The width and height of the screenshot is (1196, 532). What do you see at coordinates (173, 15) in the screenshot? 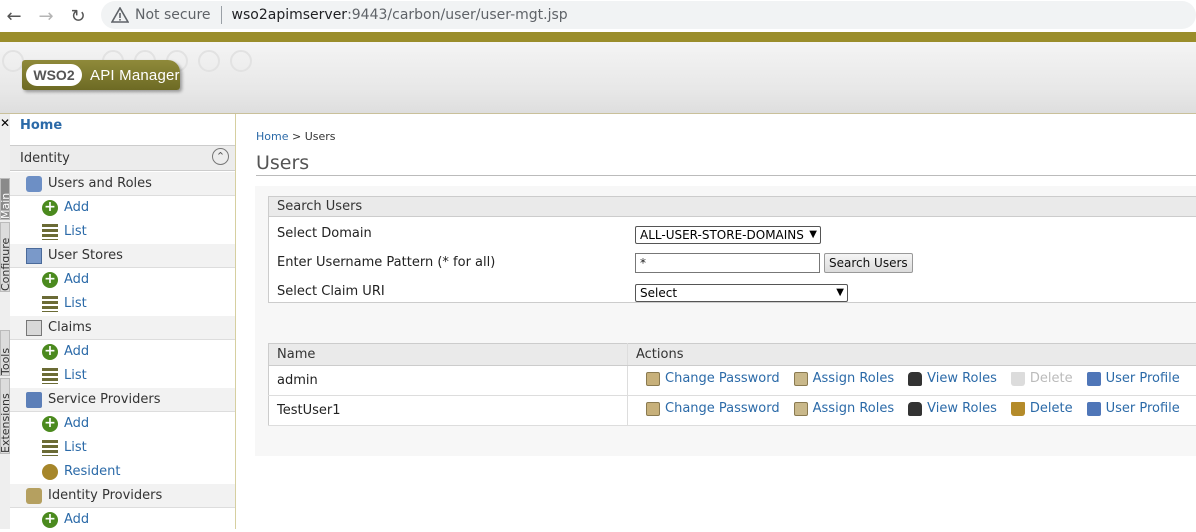
I see `security-label: Not secure` at bounding box center [173, 15].